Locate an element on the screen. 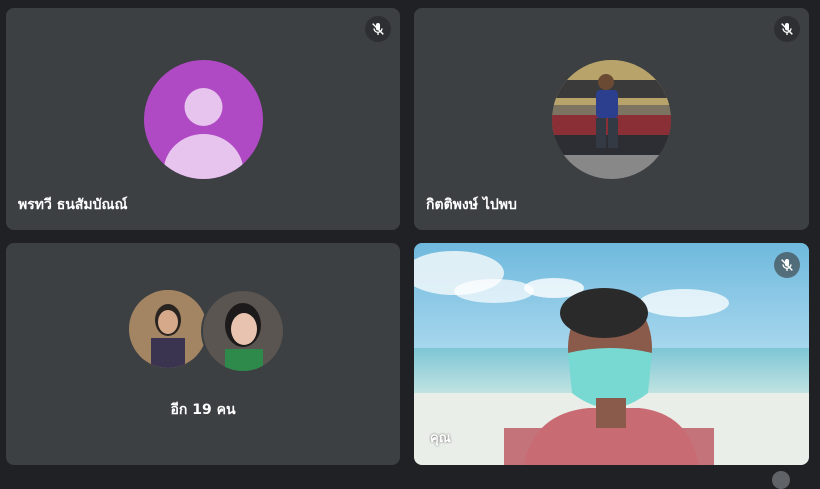 The height and width of the screenshot is (489, 820). photo-avatar is located at coordinates (611, 119).